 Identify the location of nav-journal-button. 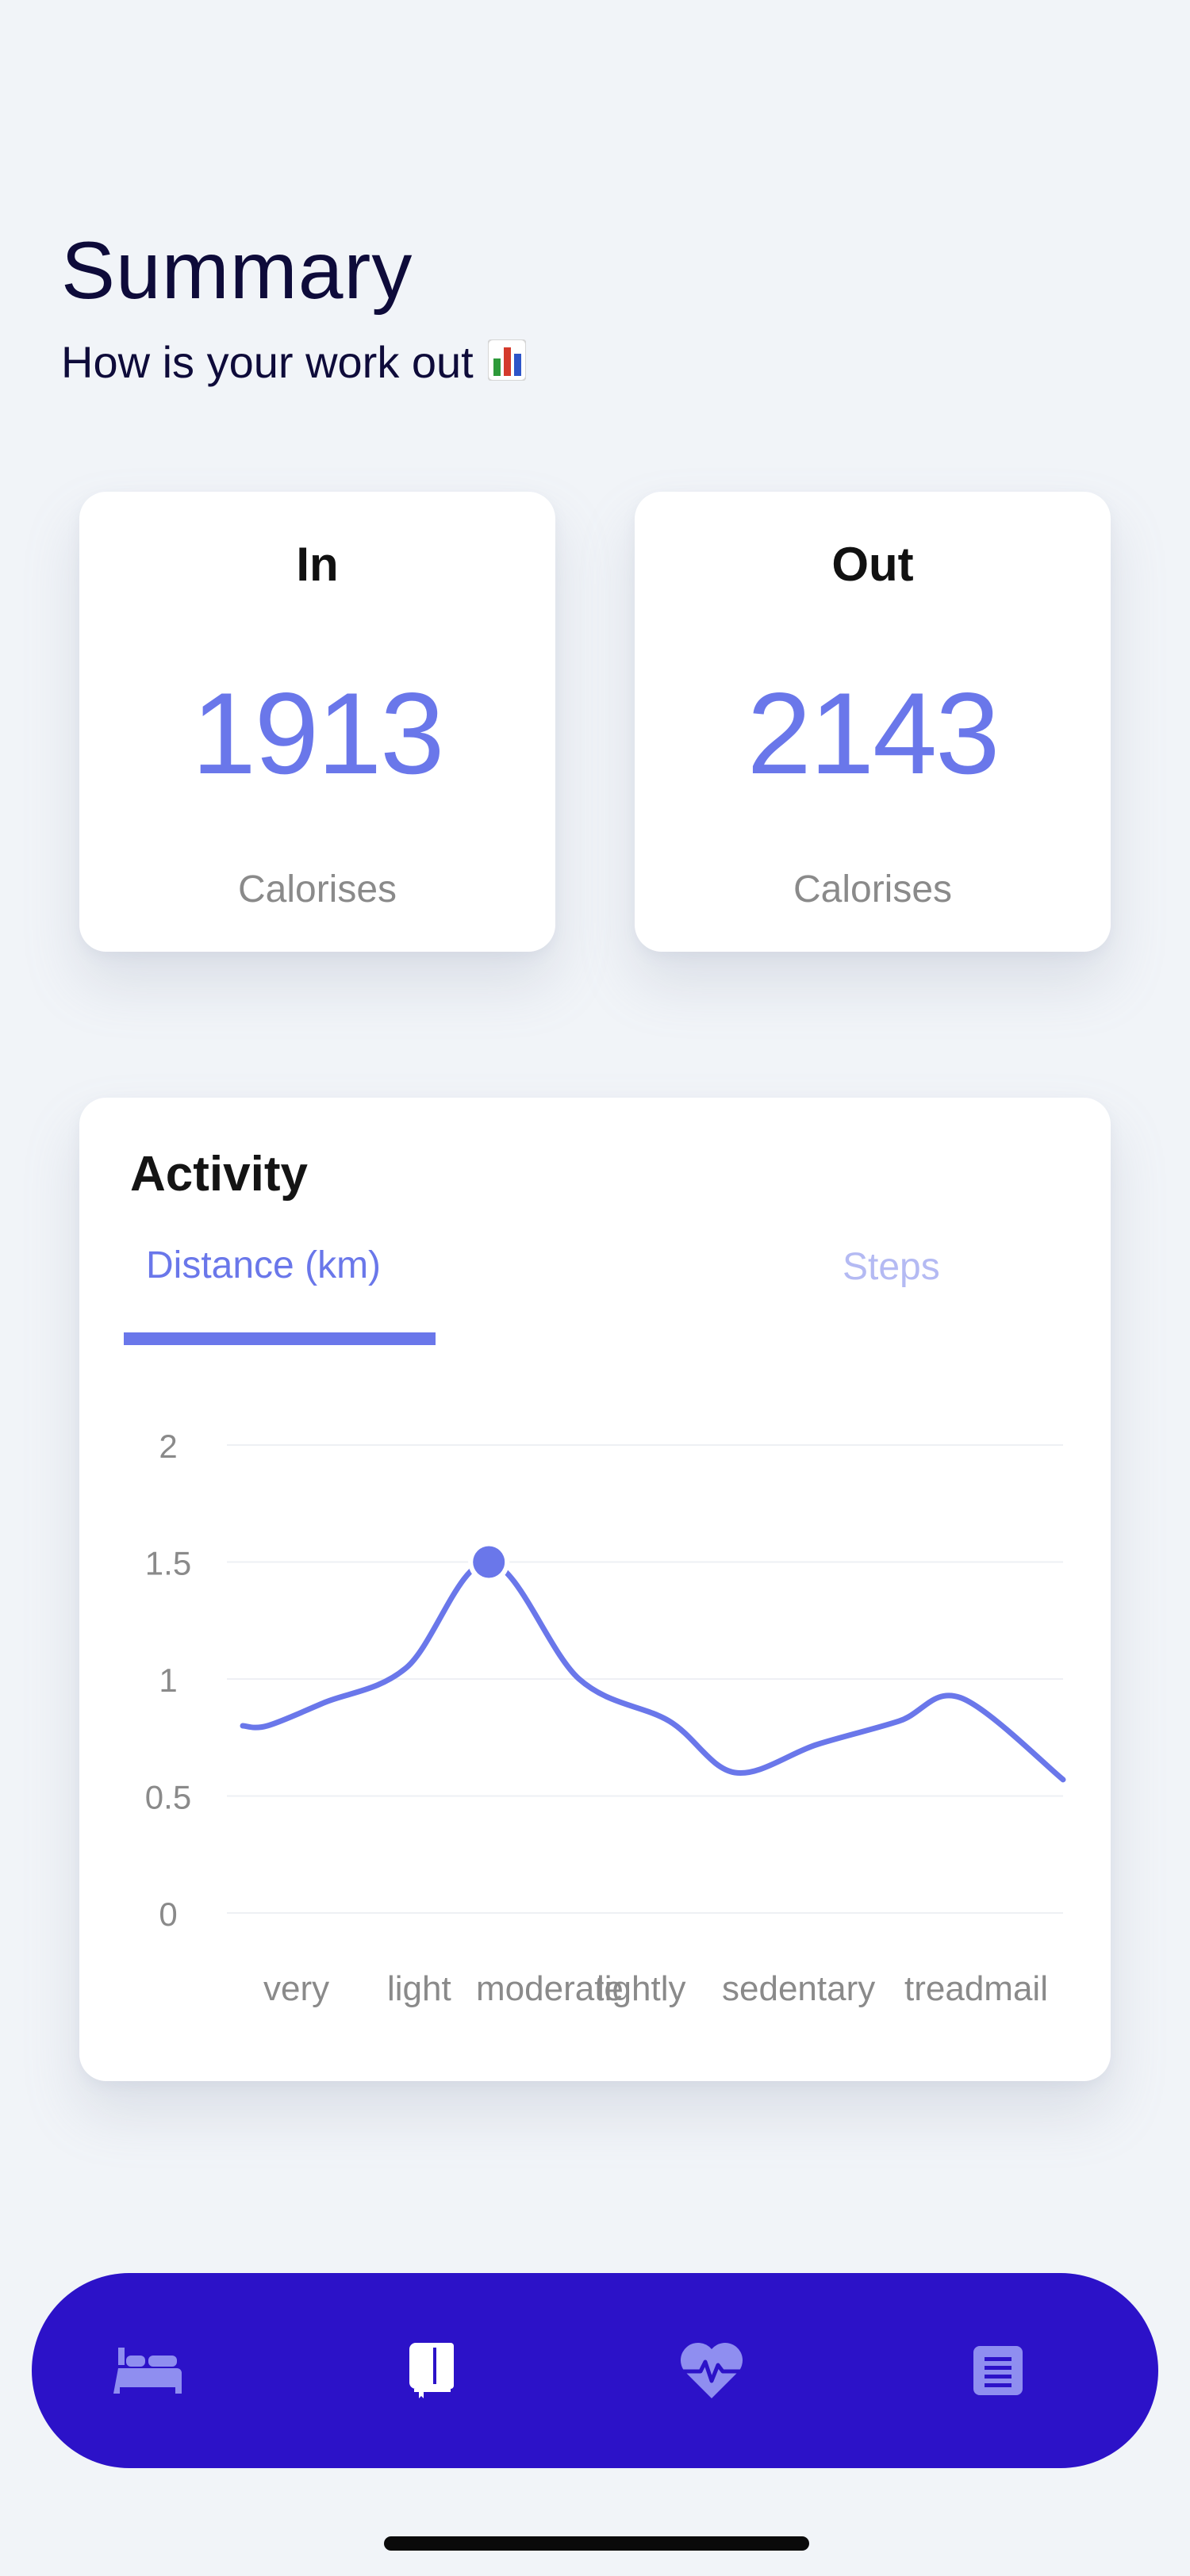
(431, 2372).